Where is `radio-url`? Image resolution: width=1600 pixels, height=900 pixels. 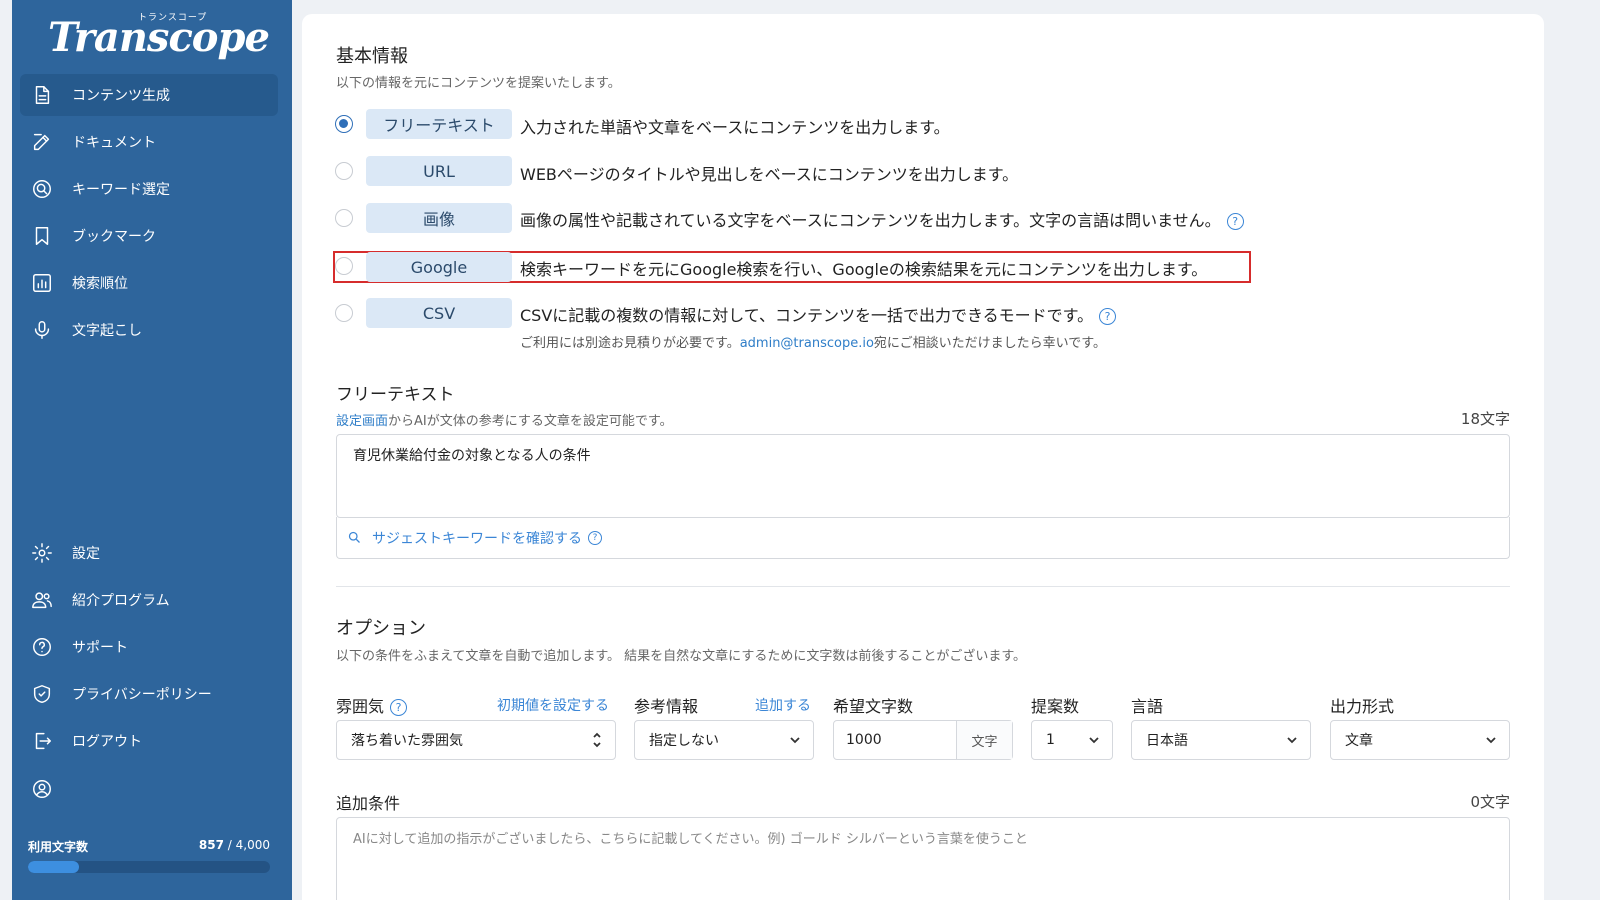
radio-url is located at coordinates (344, 171).